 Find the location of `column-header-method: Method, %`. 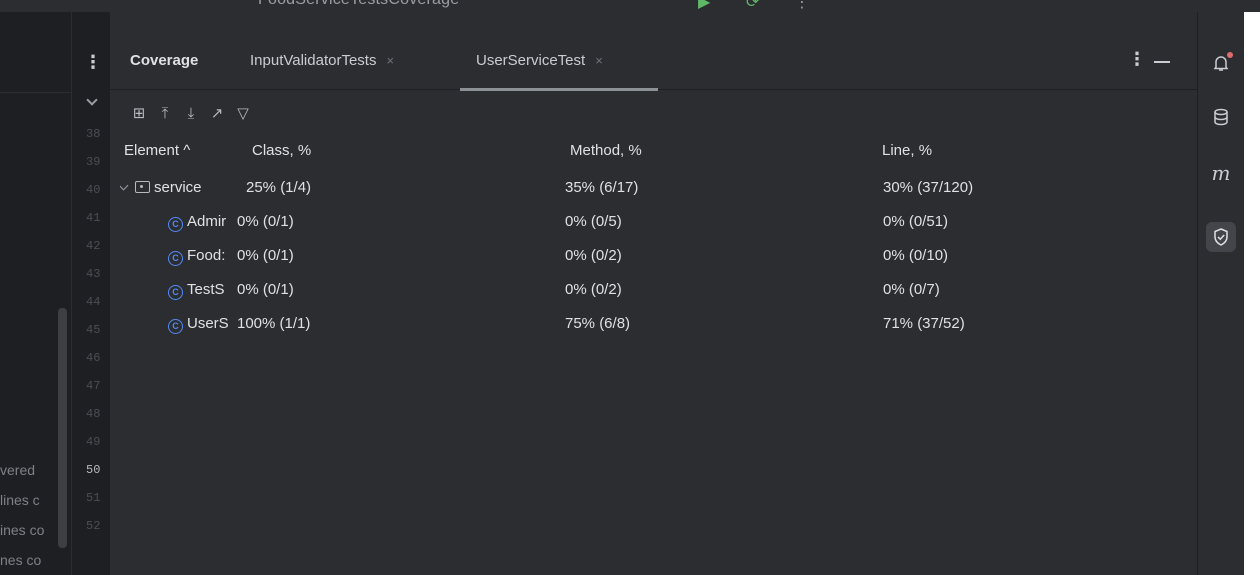

column-header-method: Method, % is located at coordinates (606, 150).